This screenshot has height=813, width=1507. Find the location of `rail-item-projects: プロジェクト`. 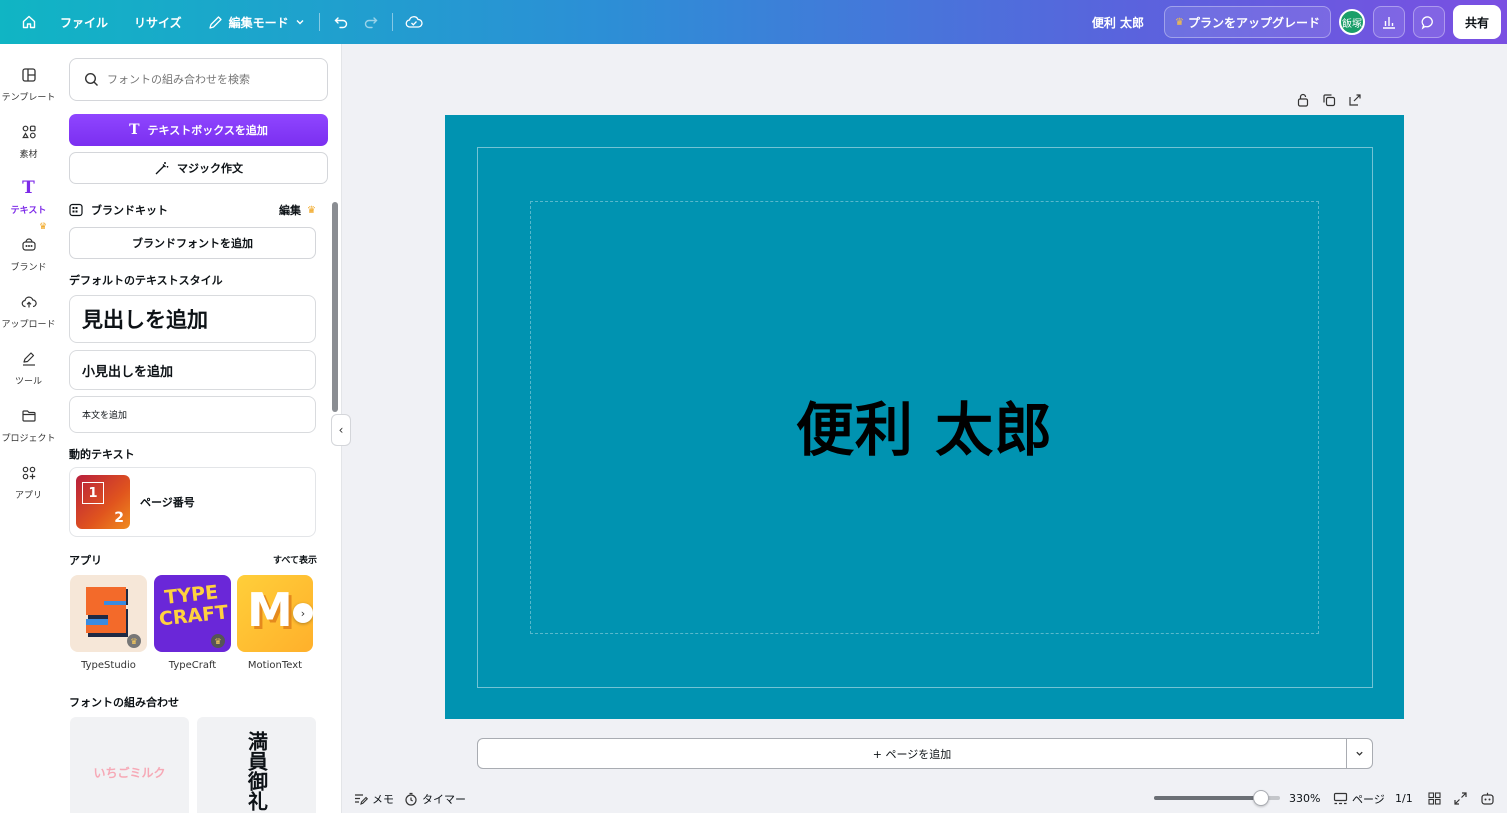

rail-item-projects: プロジェクト is located at coordinates (28, 424).